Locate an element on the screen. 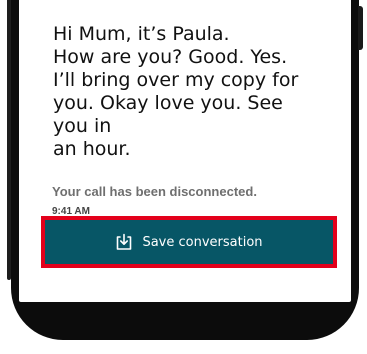 This screenshot has height=354, width=367. phone-side-button is located at coordinates (360, 28).